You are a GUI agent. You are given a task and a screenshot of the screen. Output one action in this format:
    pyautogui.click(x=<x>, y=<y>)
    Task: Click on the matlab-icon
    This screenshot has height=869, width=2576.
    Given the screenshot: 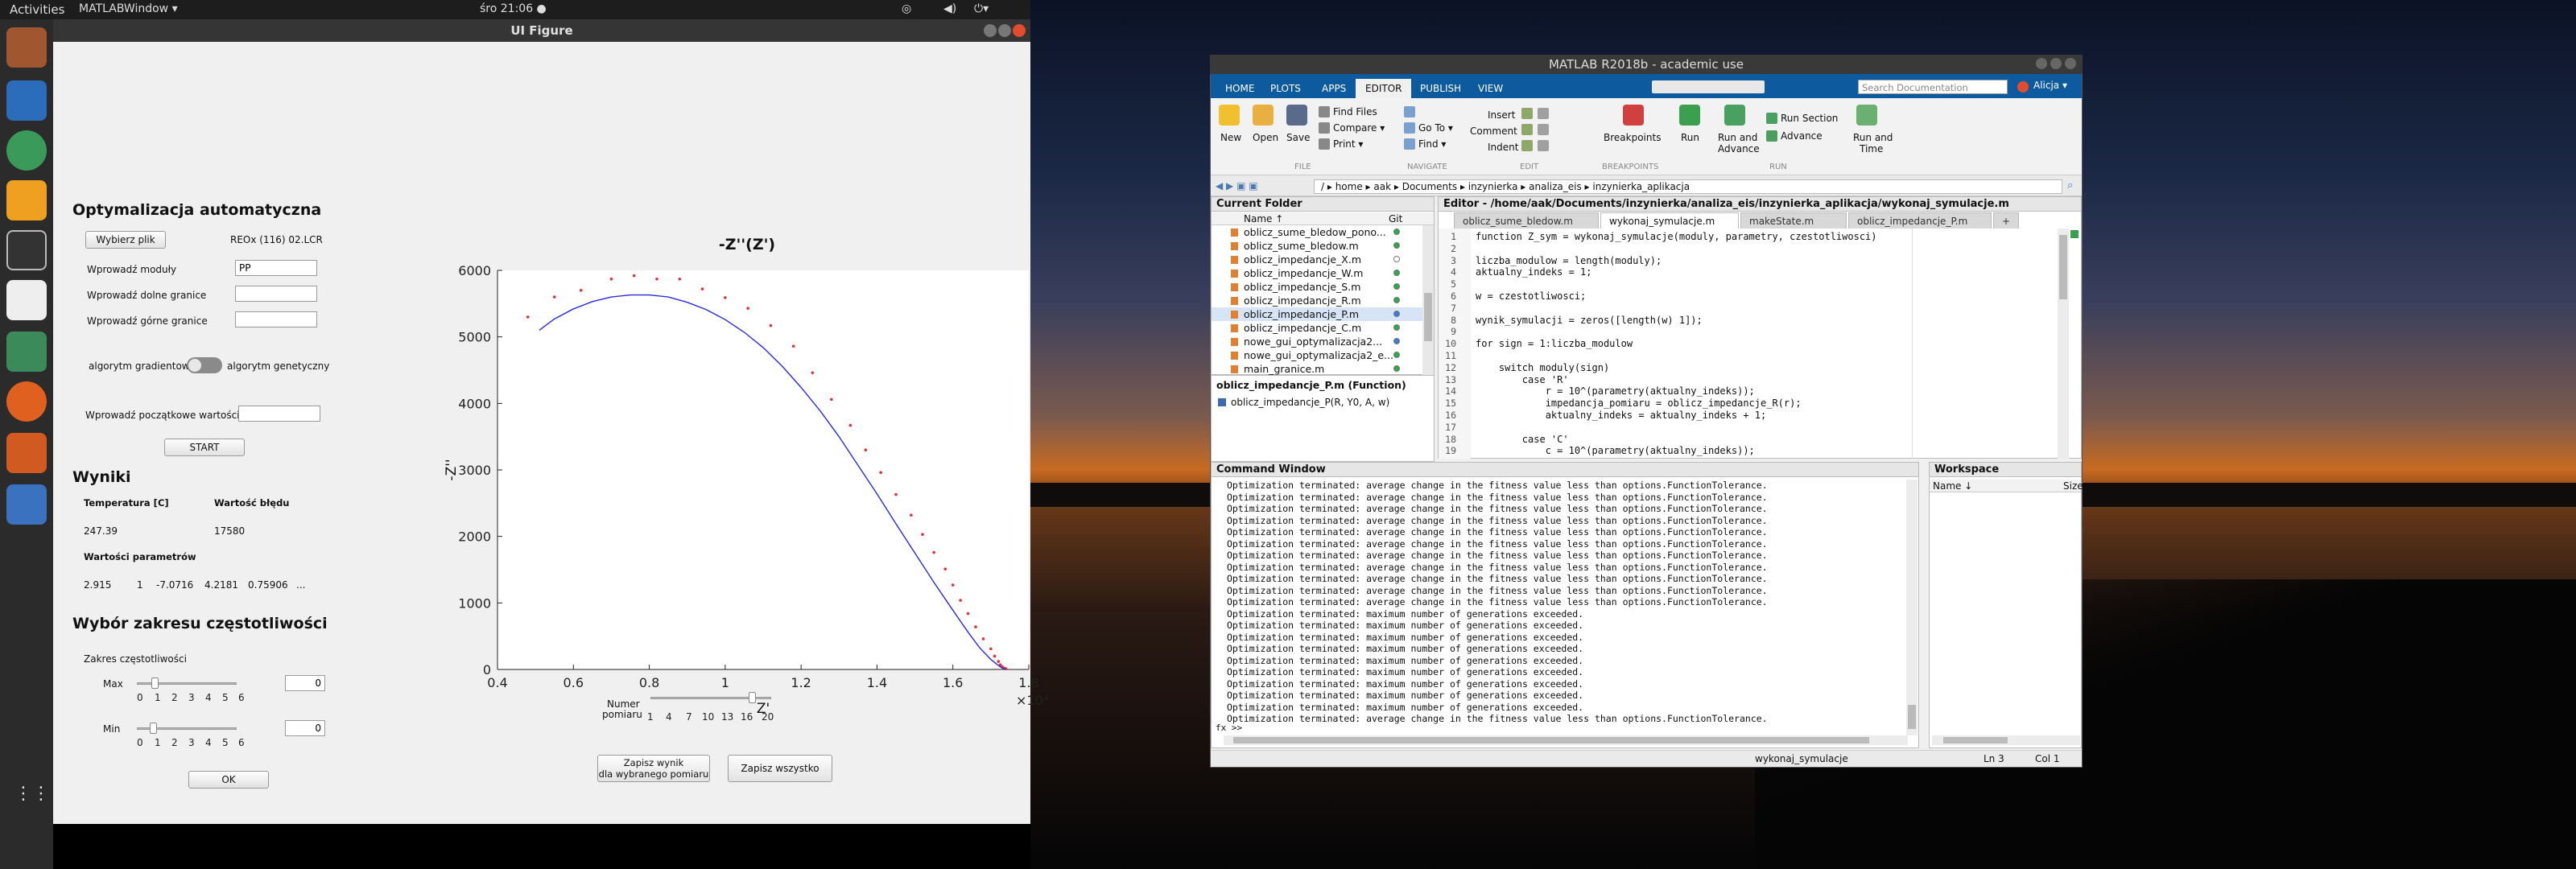 What is the action you would take?
    pyautogui.click(x=26, y=453)
    